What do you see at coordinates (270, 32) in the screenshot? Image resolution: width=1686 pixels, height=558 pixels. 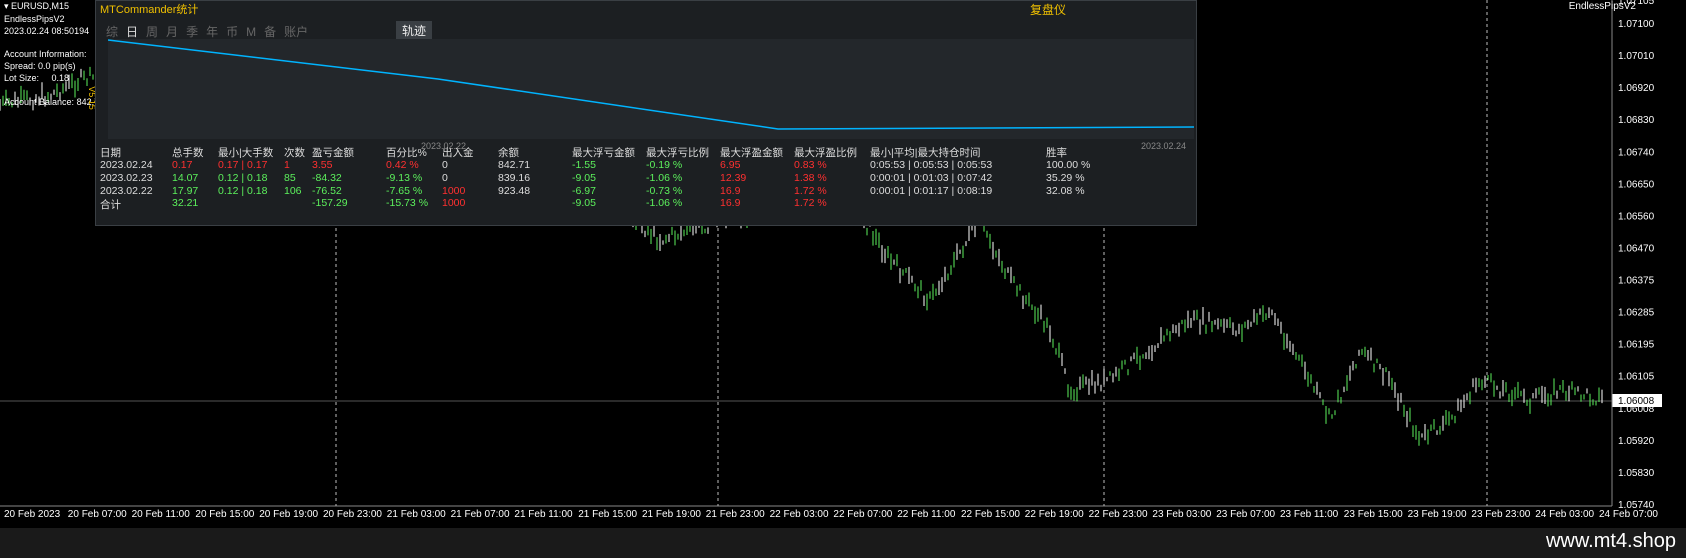 I see `tab-8: 备` at bounding box center [270, 32].